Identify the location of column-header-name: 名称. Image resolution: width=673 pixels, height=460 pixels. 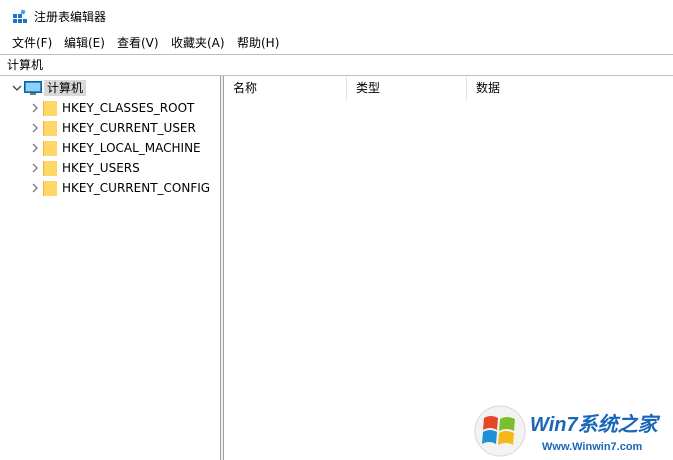
(285, 88).